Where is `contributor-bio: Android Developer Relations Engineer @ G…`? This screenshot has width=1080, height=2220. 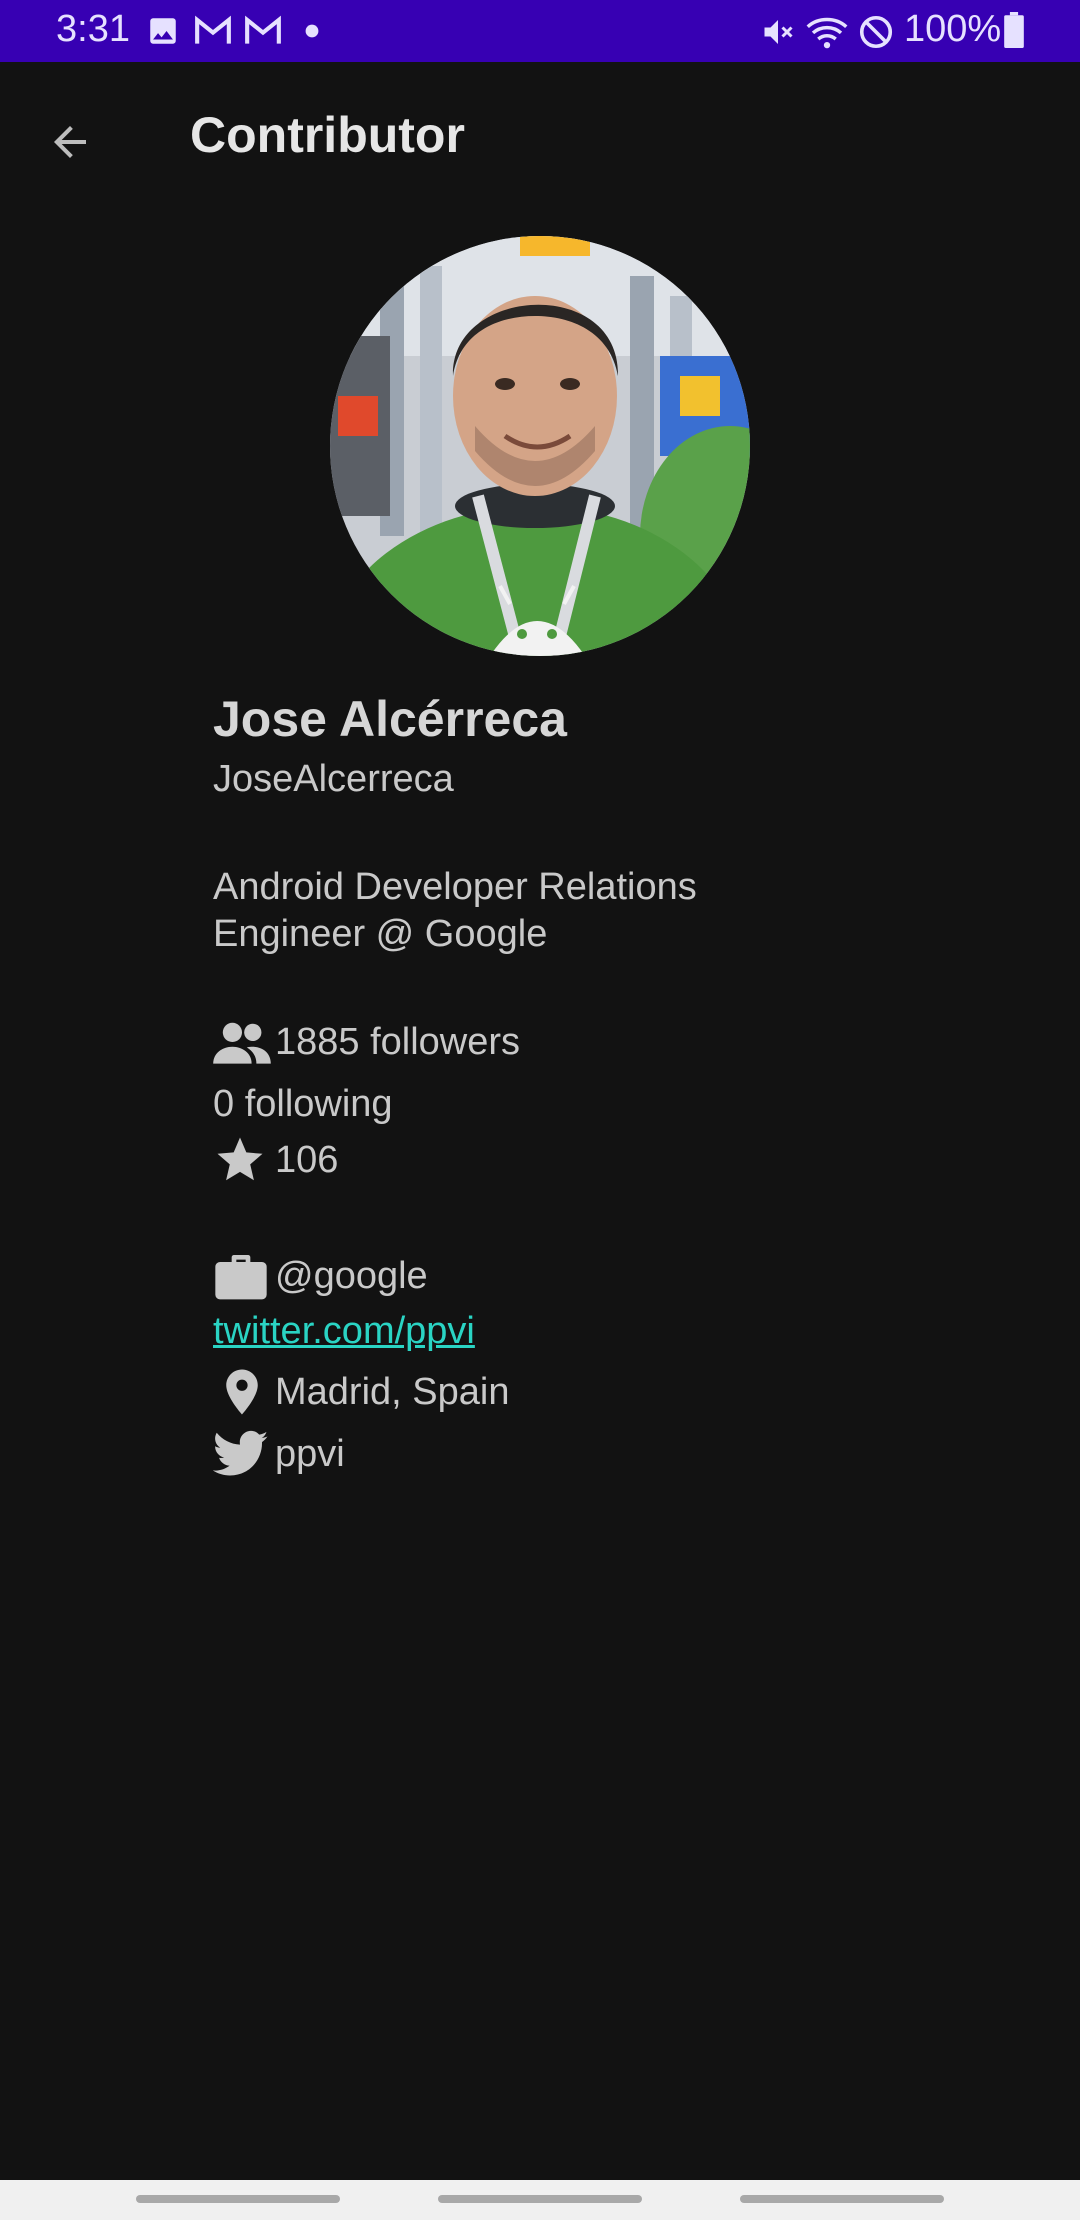
contributor-bio: Android Developer Relations Engineer @ G… is located at coordinates (455, 910).